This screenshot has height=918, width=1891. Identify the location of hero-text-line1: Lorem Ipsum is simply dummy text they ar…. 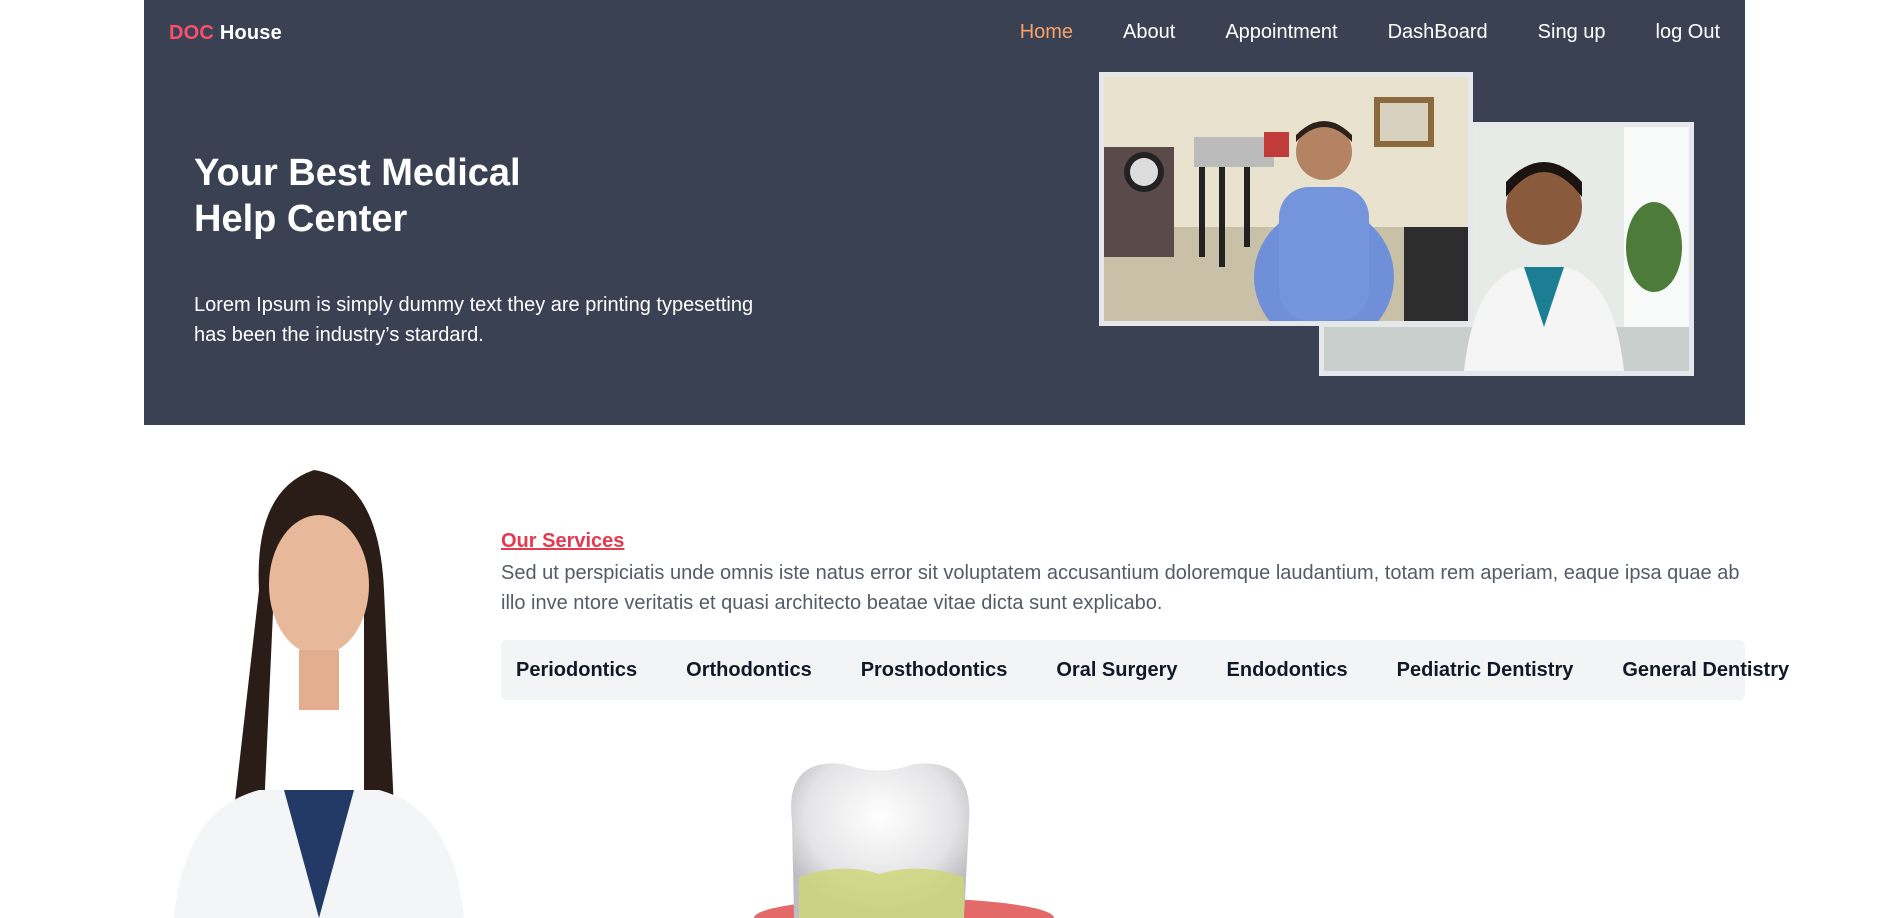
(474, 305).